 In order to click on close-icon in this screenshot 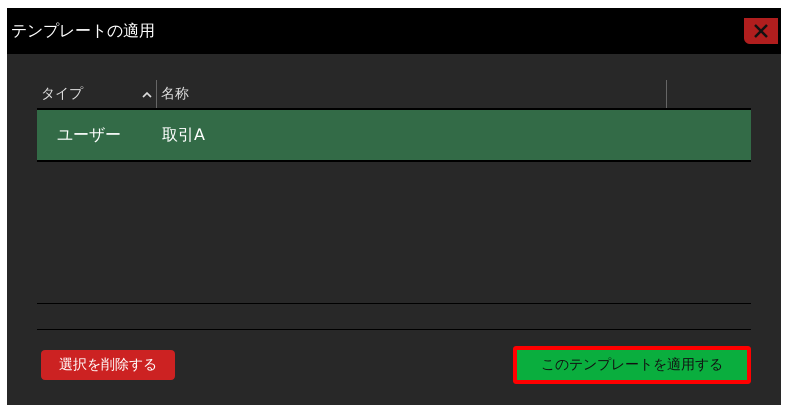, I will do `click(761, 31)`.